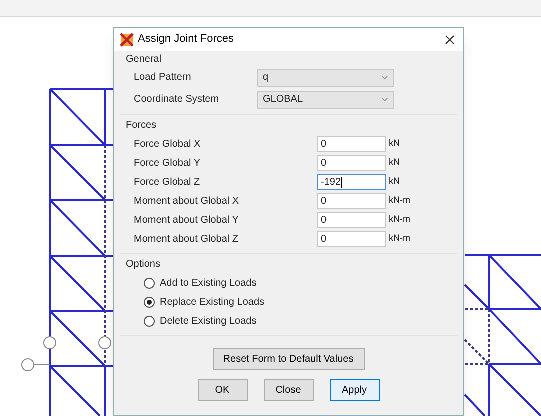 This screenshot has height=416, width=541. Describe the element at coordinates (208, 283) in the screenshot. I see `radio-label: Add to Existing Loads` at that location.